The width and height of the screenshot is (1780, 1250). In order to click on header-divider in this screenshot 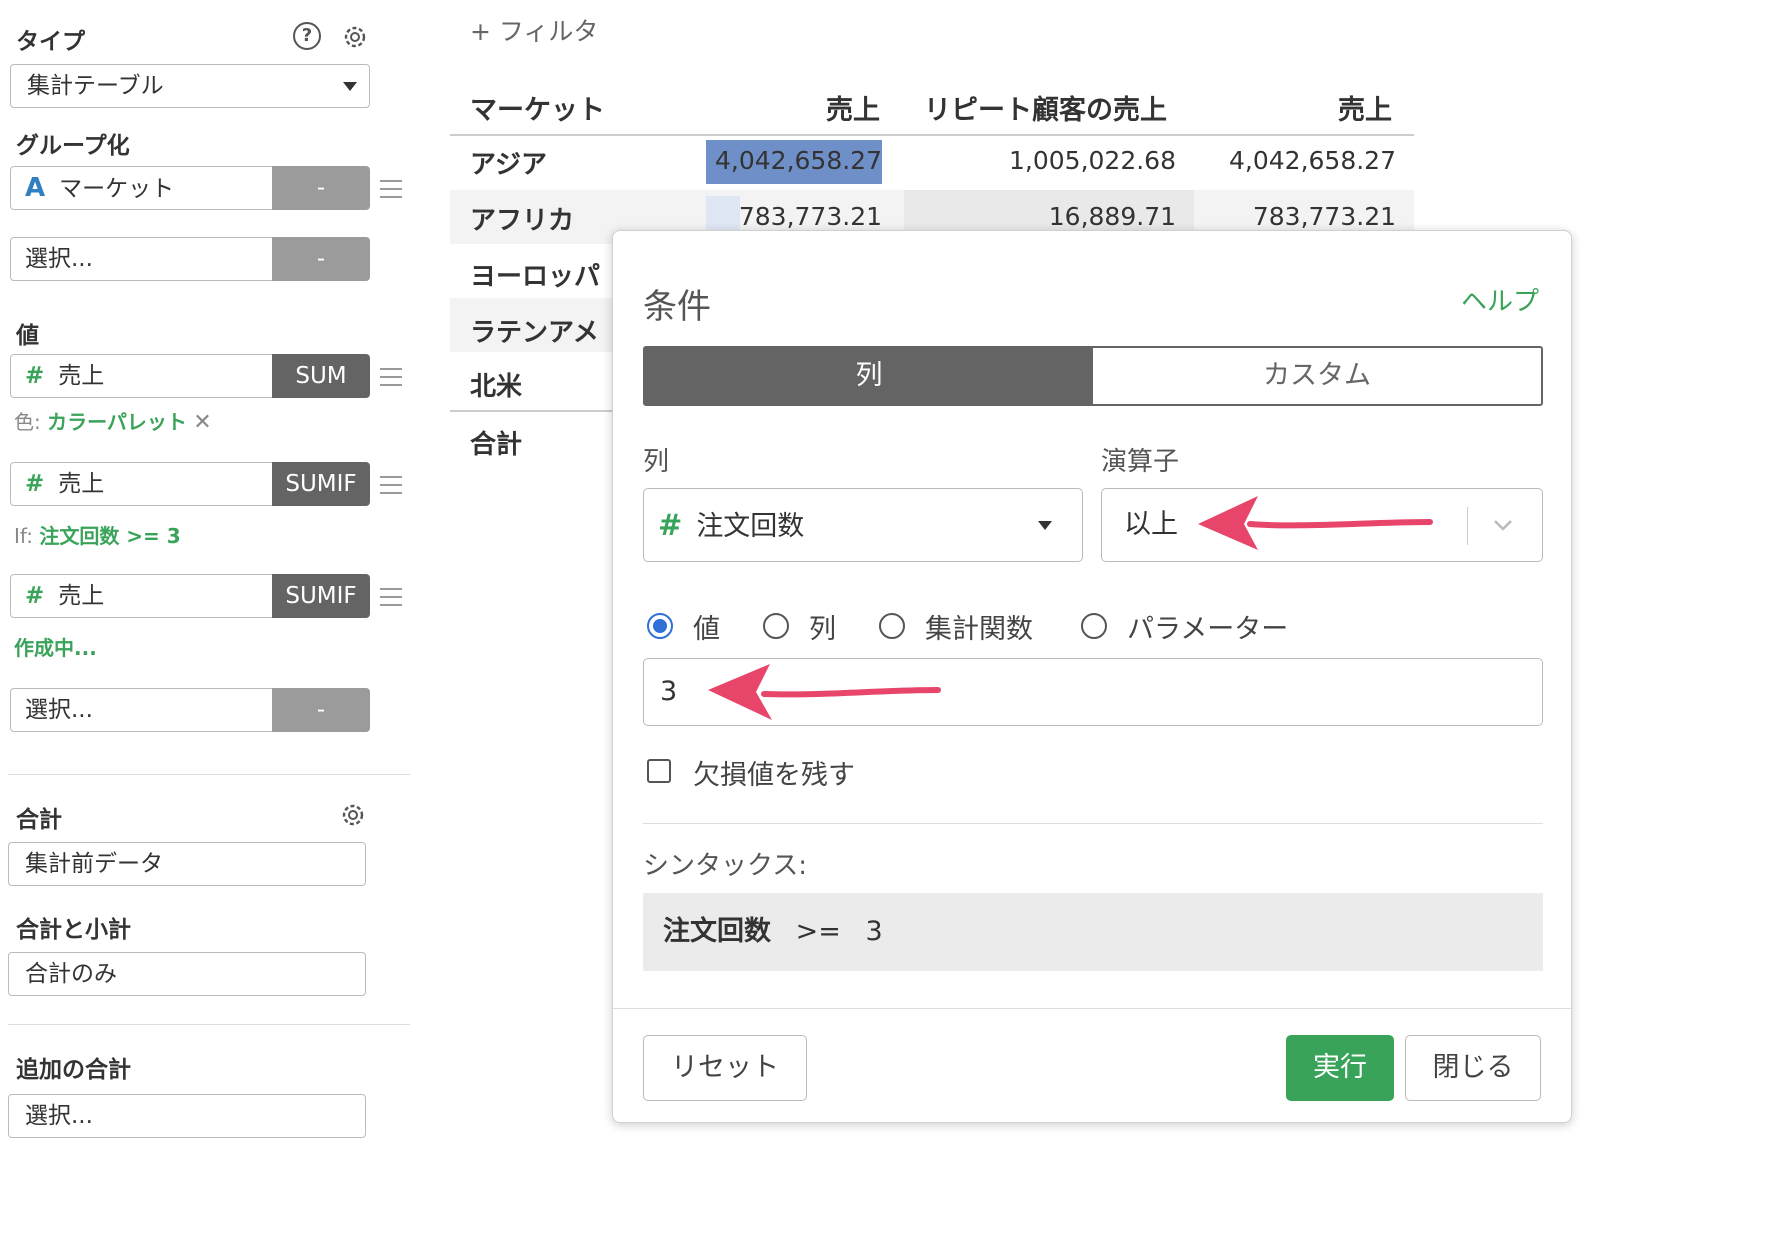, I will do `click(932, 135)`.